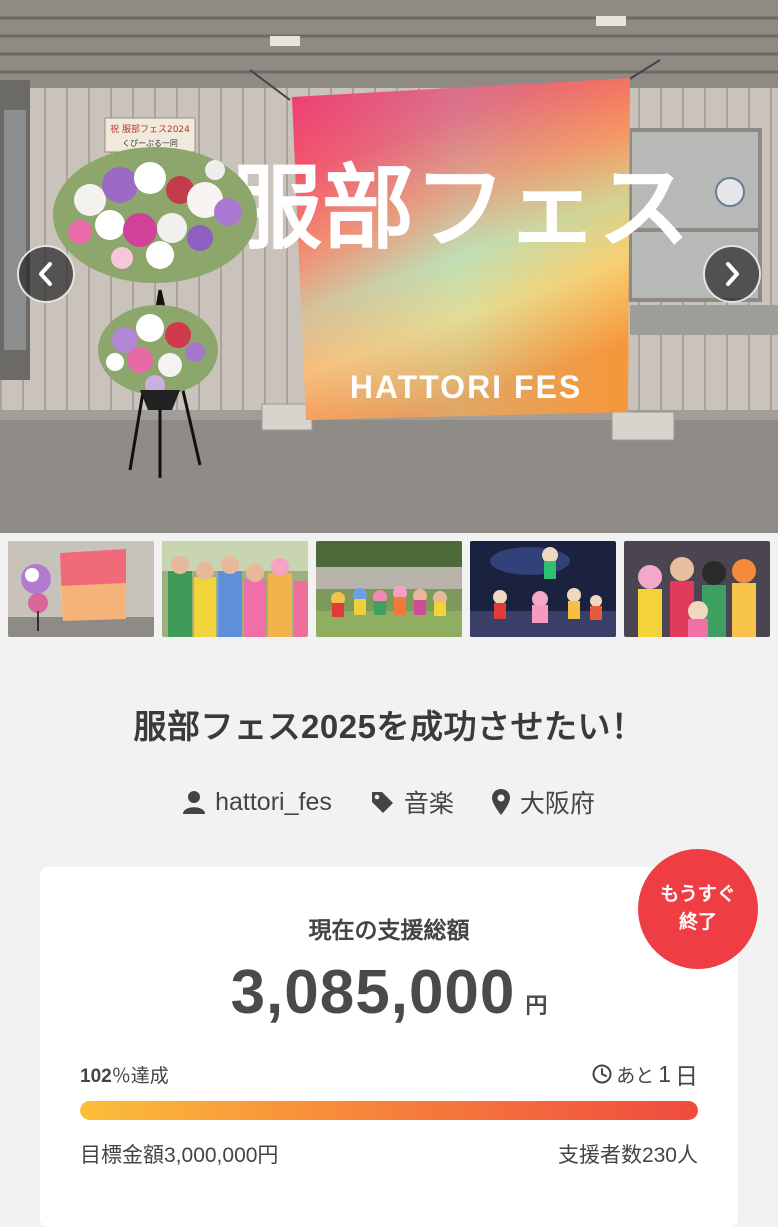 This screenshot has width=778, height=1227. I want to click on remaining-unit: 日, so click(686, 1076).